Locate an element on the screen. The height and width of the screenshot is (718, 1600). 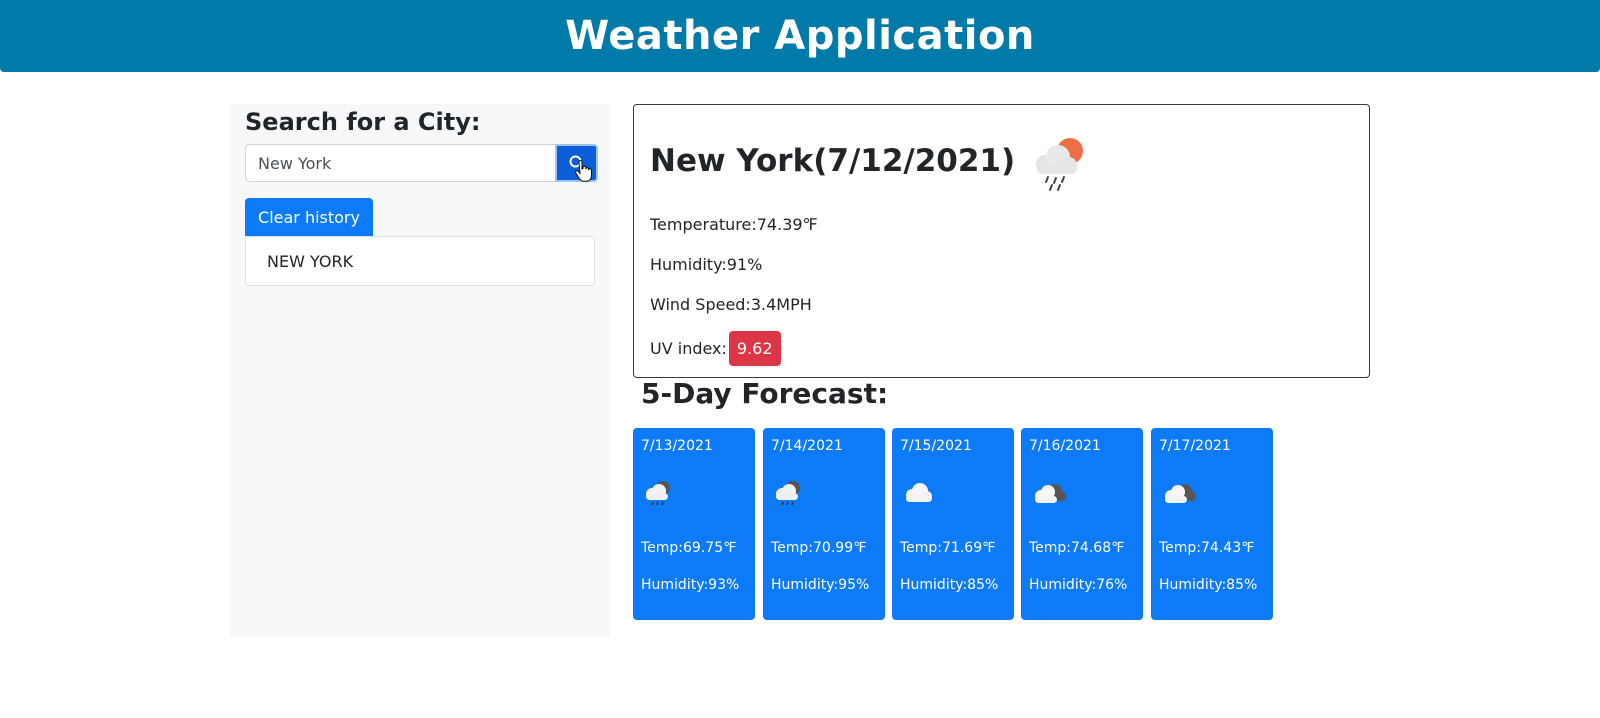
rain-sun-icon is located at coordinates (1059, 164).